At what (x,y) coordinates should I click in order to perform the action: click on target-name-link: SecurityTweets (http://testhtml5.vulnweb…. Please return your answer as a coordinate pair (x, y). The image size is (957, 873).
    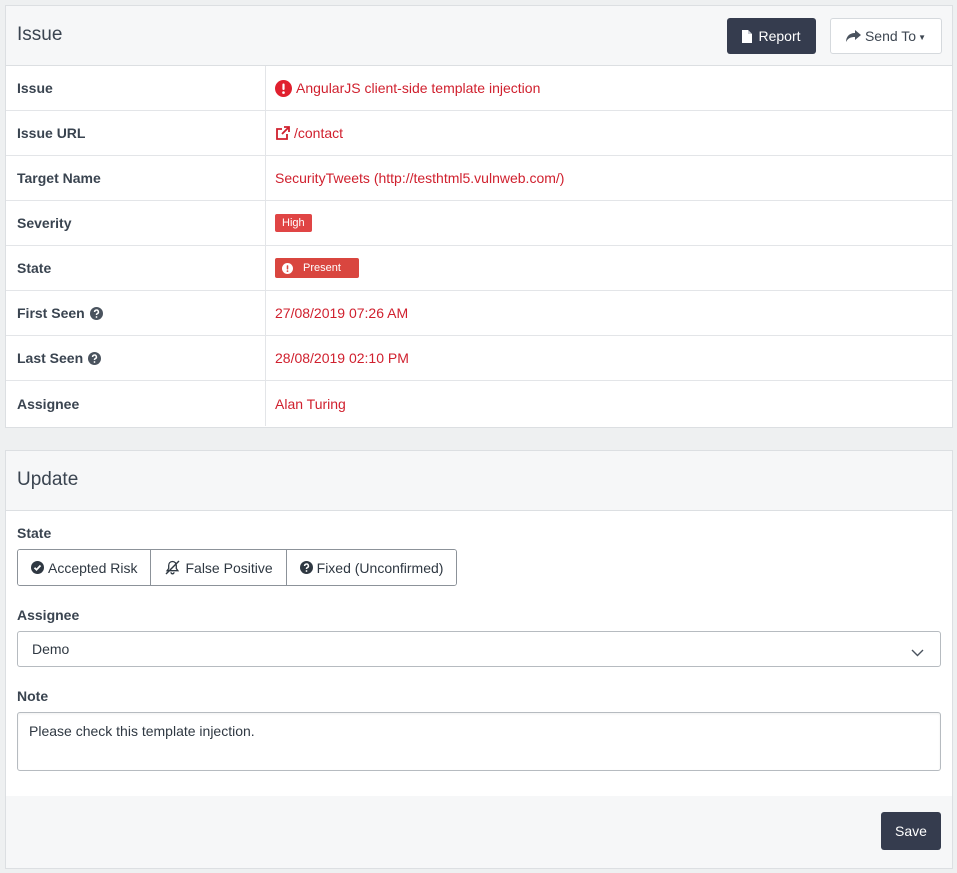
    Looking at the image, I should click on (419, 178).